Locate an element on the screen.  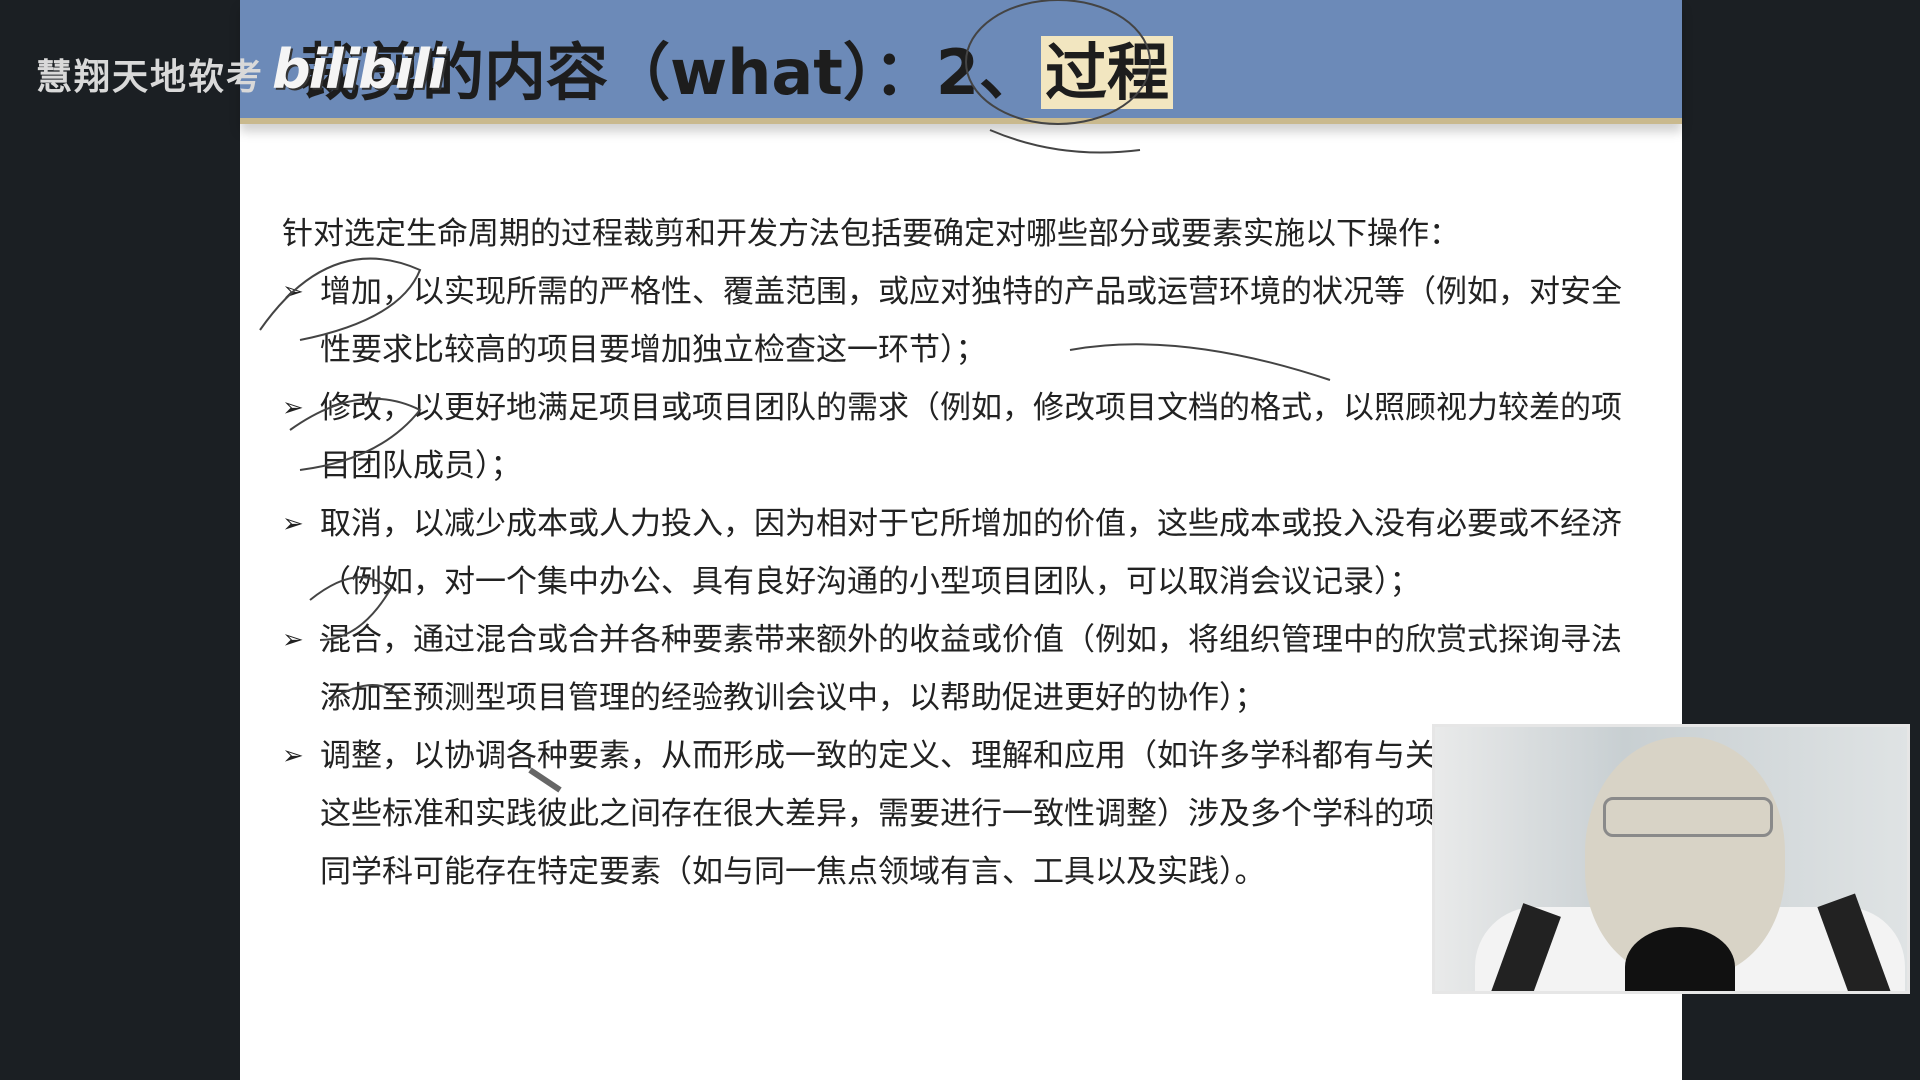
bilibili-logo: bilibili is located at coordinates (359, 69).